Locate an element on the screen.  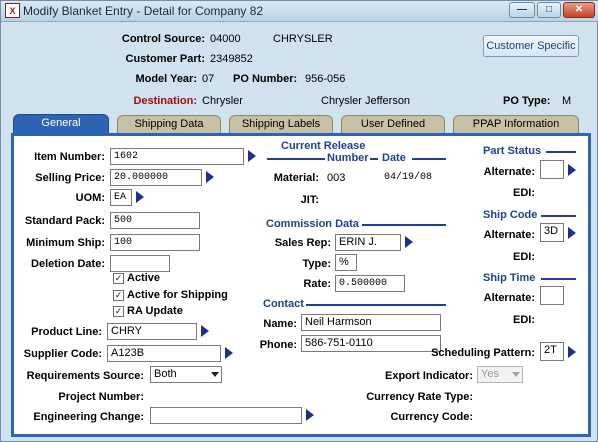
ship-code-title: Ship Code is located at coordinates (510, 215).